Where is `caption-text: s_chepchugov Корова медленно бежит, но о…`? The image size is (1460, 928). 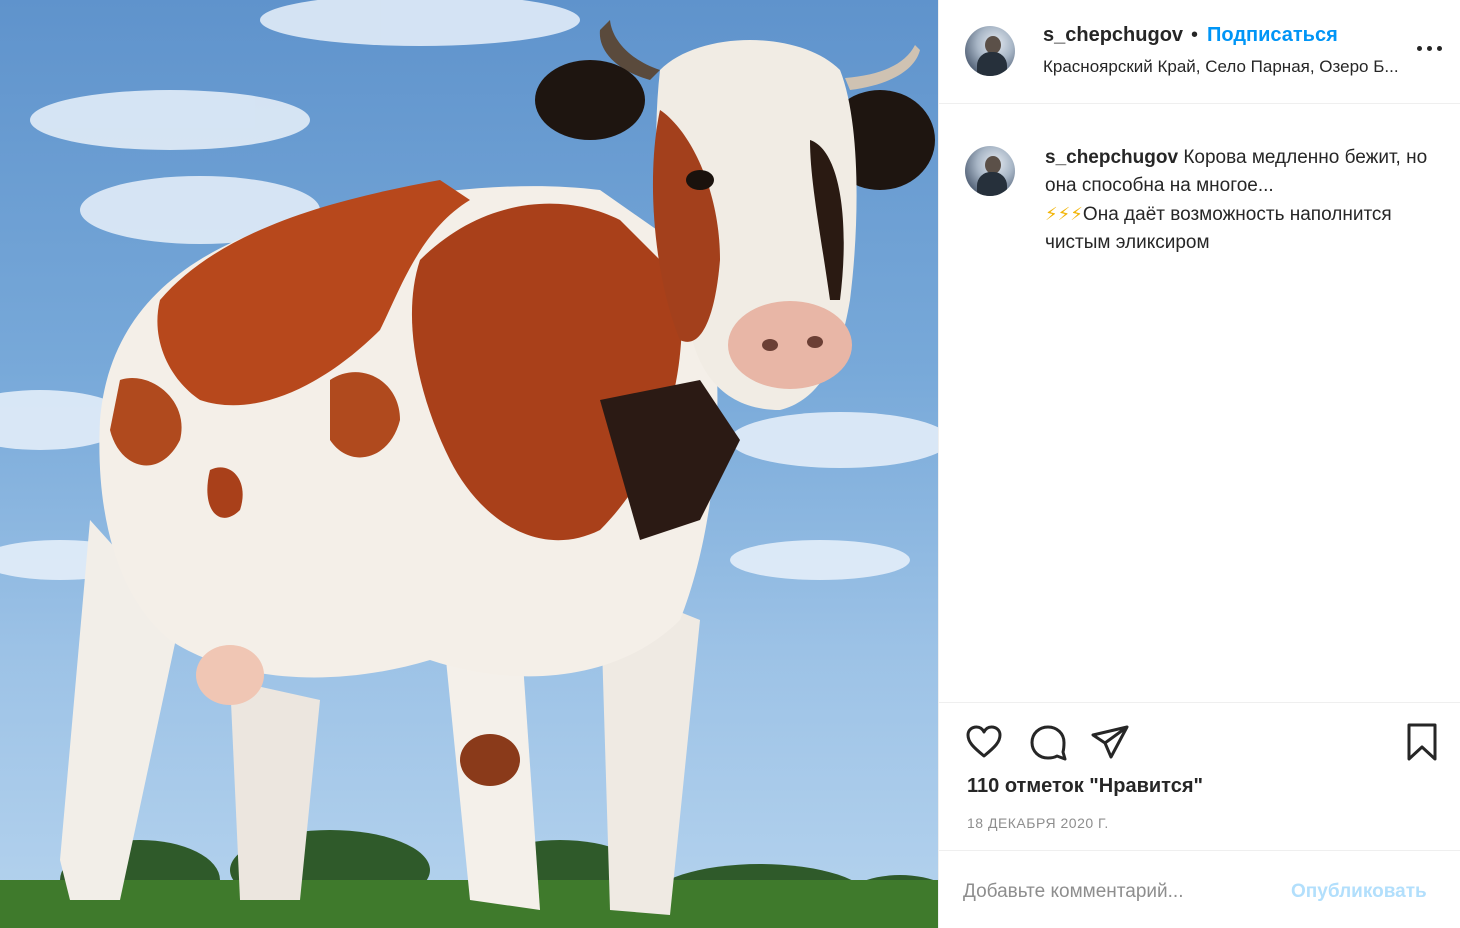
caption-text: s_chepchugov Корова медленно бежит, но о… is located at coordinates (1240, 200).